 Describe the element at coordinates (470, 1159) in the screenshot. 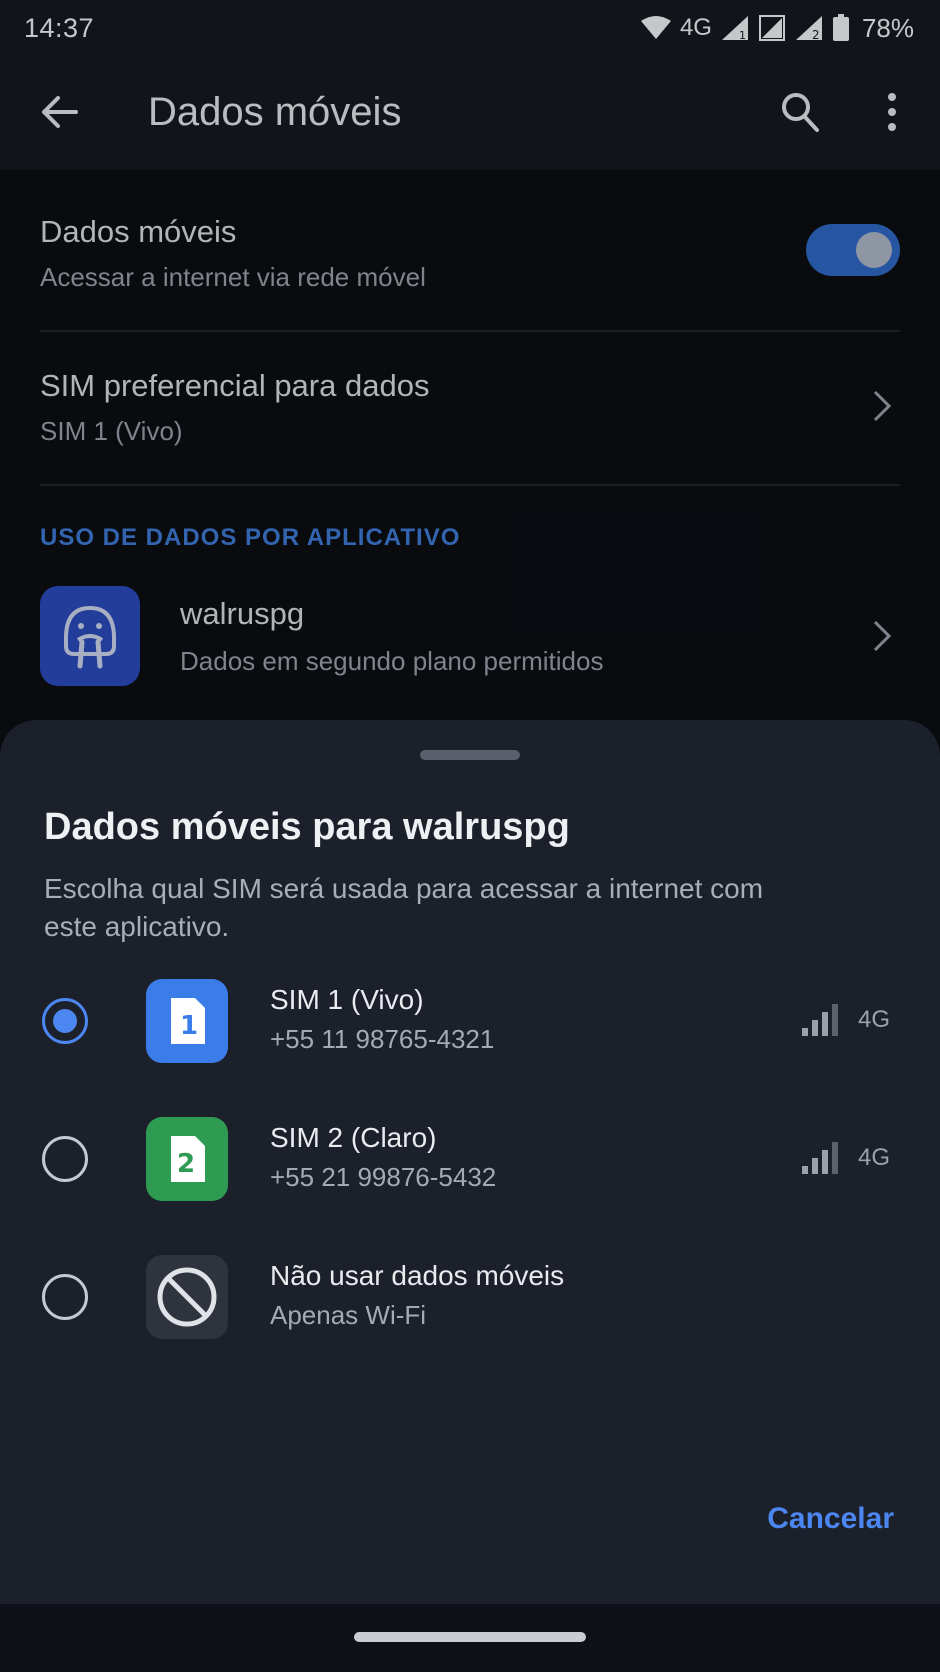

I see `option-sim2: 2 SIM 2 (Claro) +55 21 99876-5432 4G` at that location.